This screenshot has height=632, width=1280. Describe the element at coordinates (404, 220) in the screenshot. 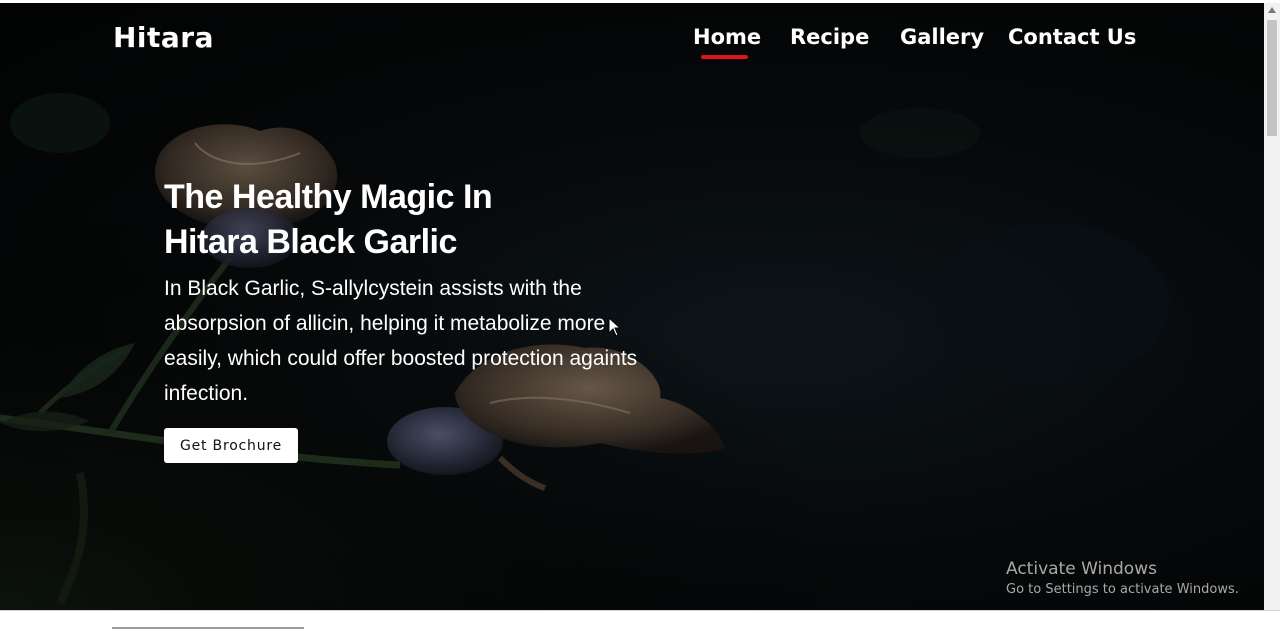

I see `hero-title: The Healthy Magic In Hitara Black Garlic` at that location.